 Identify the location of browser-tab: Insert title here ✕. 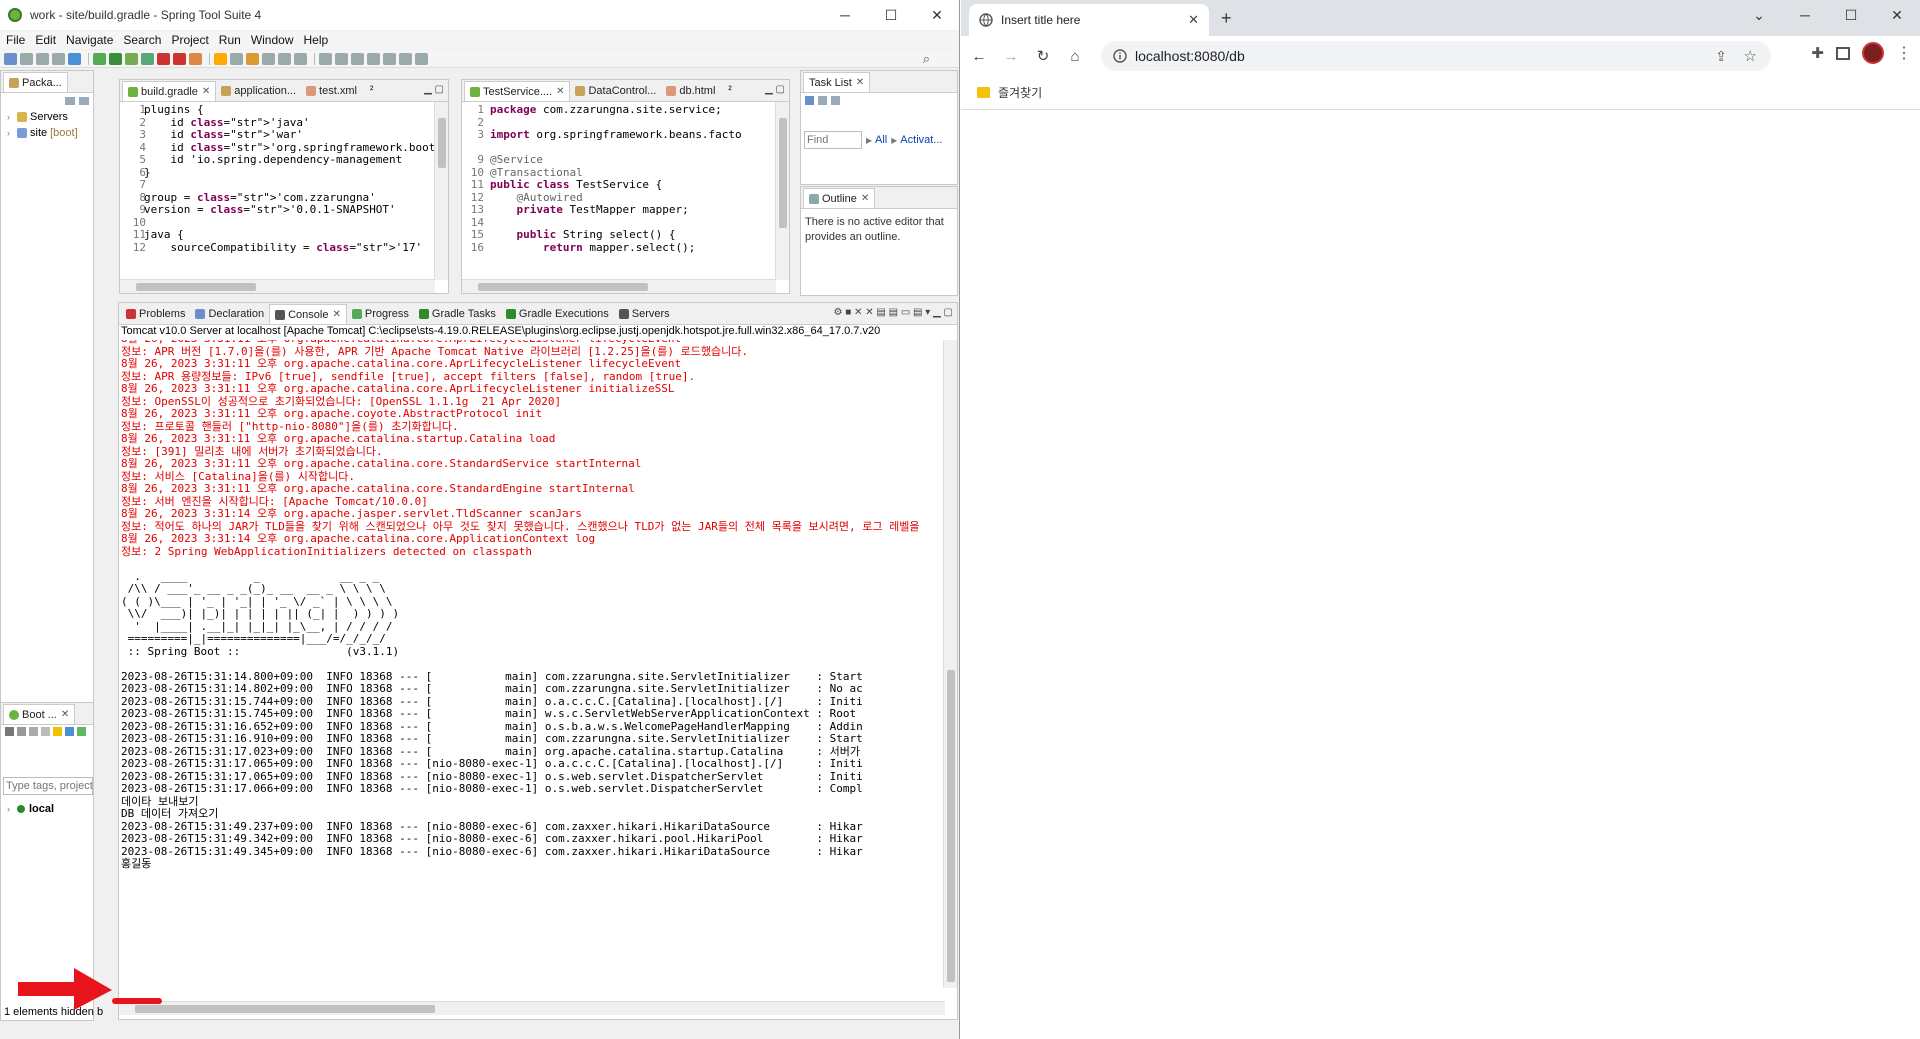
(1089, 20).